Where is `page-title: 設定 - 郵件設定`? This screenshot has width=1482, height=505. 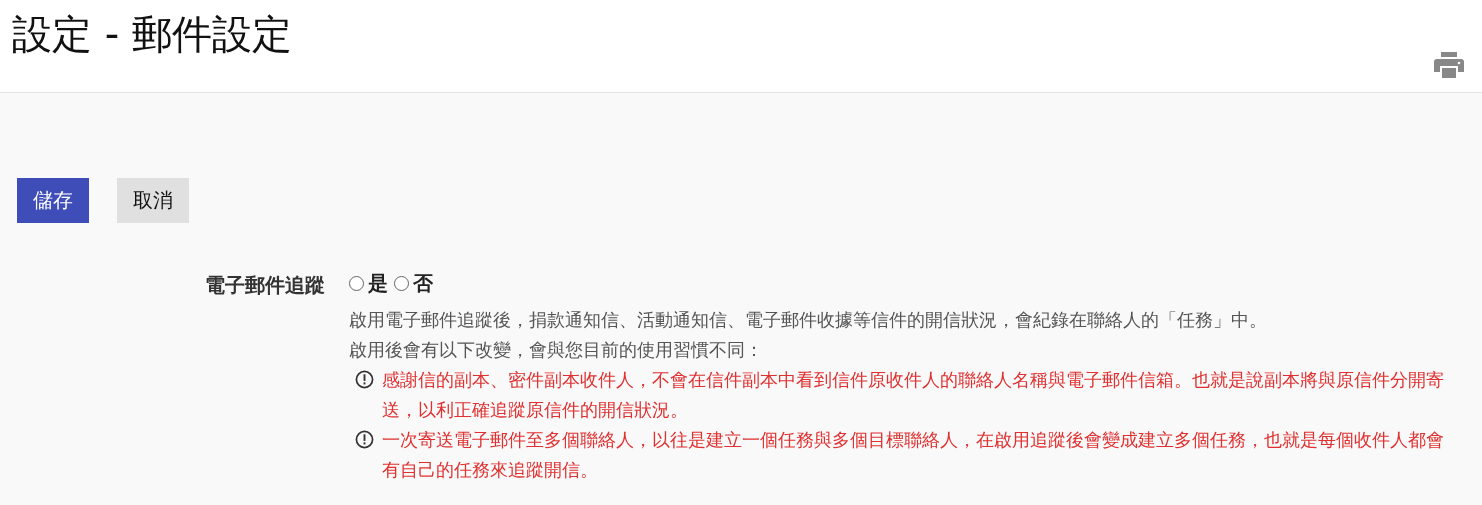 page-title: 設定 - 郵件設定 is located at coordinates (152, 34).